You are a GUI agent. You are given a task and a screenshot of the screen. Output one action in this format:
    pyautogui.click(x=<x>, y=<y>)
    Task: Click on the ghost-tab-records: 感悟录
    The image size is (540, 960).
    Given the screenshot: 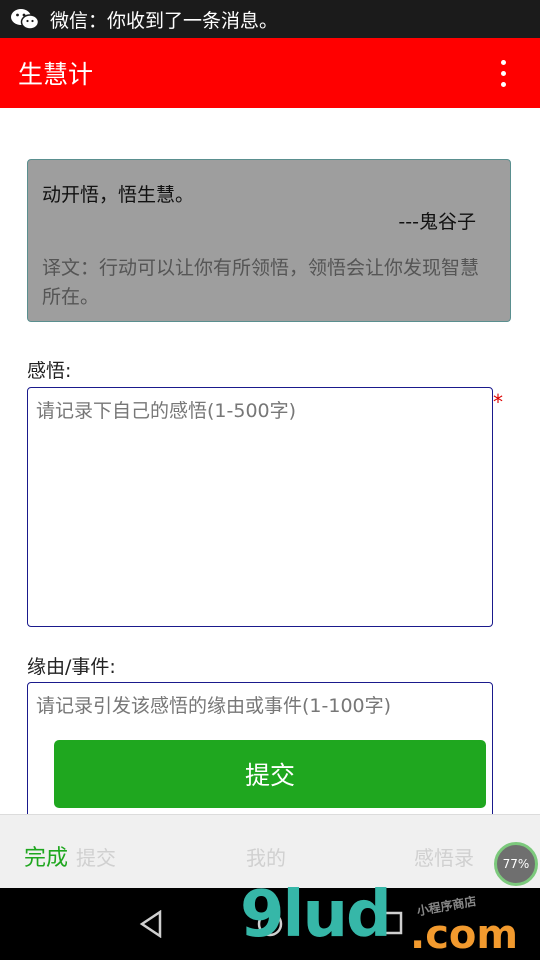 What is the action you would take?
    pyautogui.click(x=444, y=858)
    